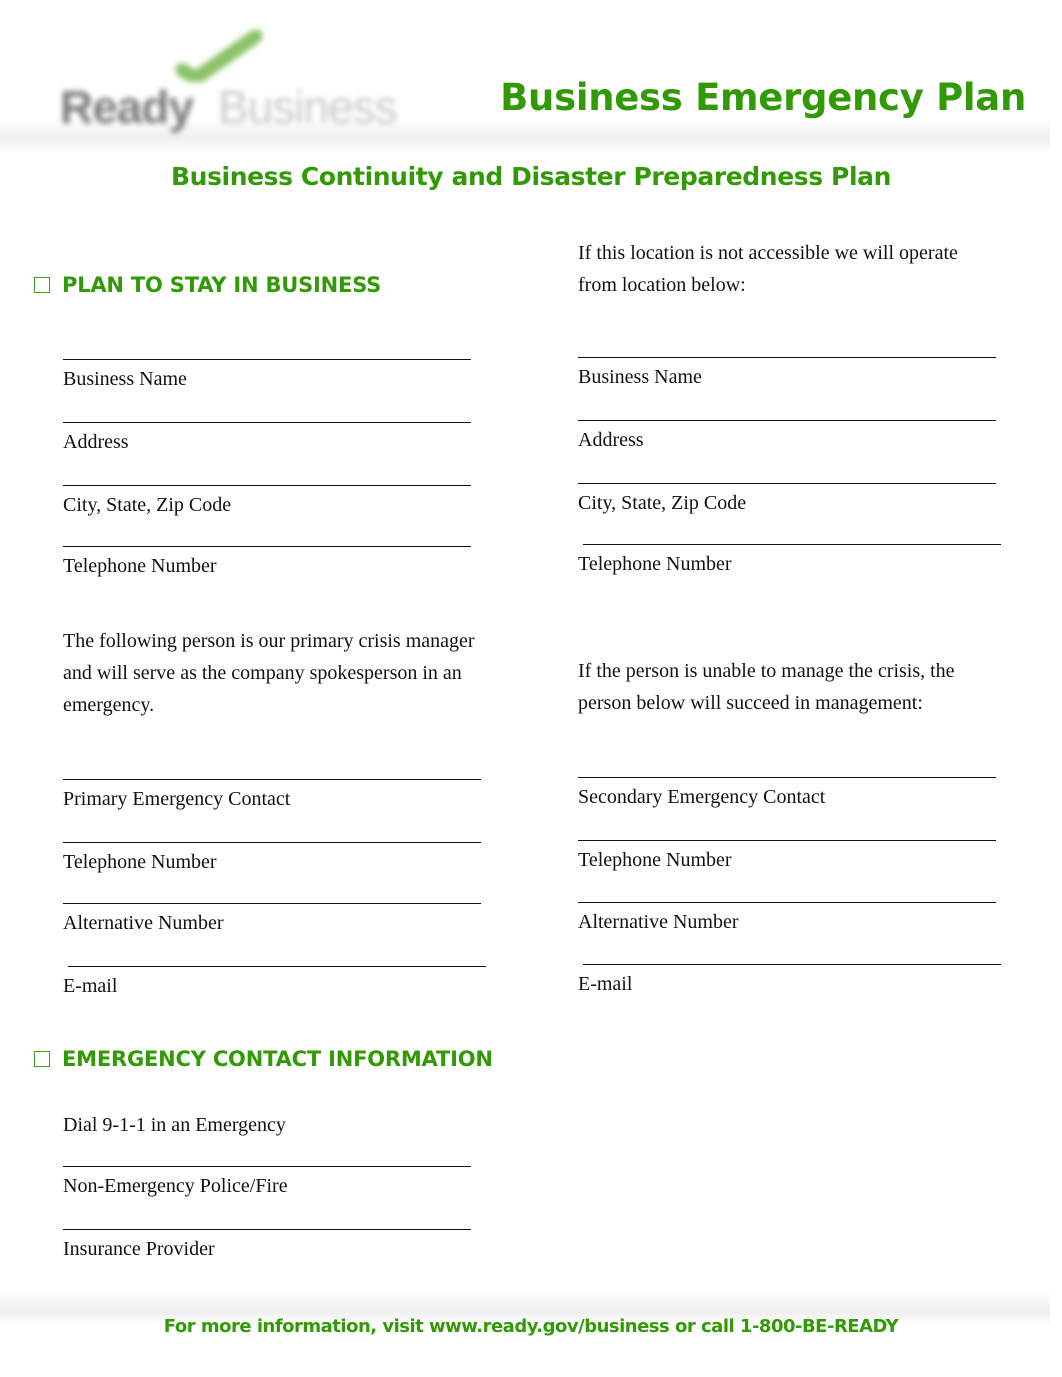  I want to click on field-alternate-telephone: Telephone Number, so click(789, 560).